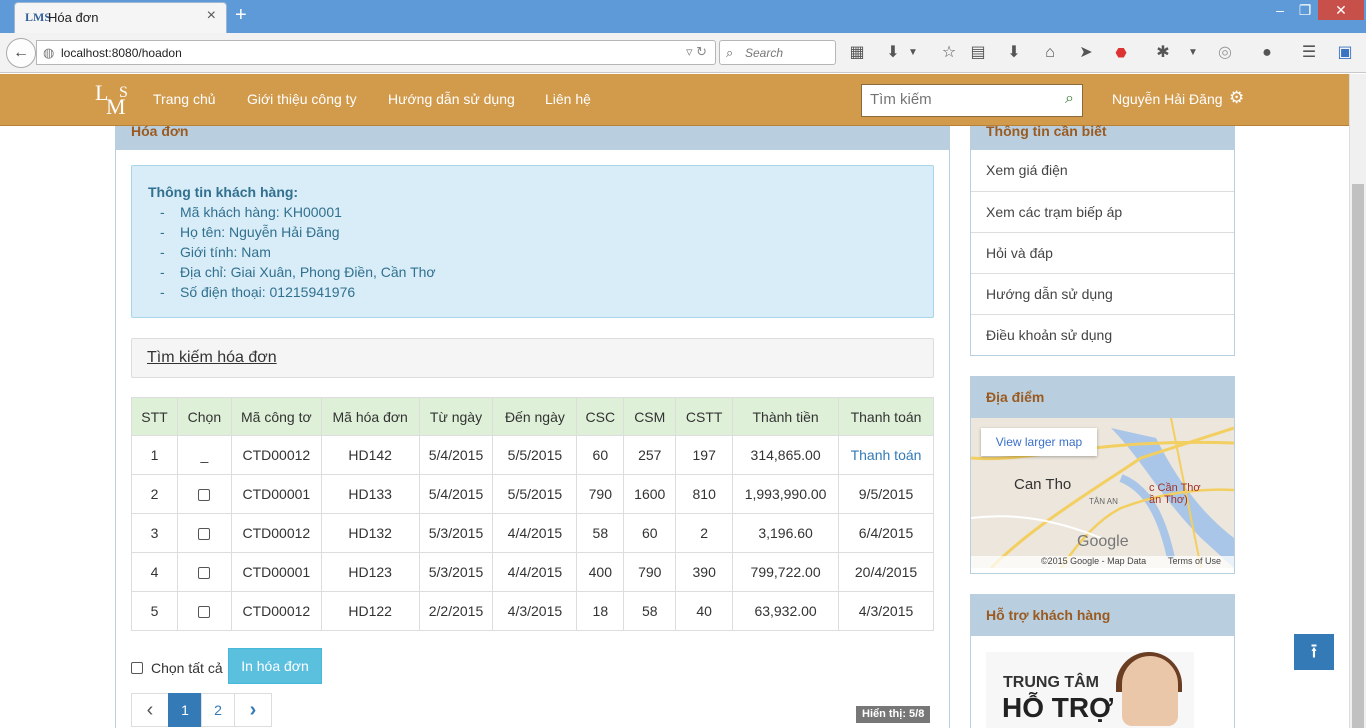  I want to click on support-banner: TRUNG TÂM HỖ TRỢ, so click(1090, 690).